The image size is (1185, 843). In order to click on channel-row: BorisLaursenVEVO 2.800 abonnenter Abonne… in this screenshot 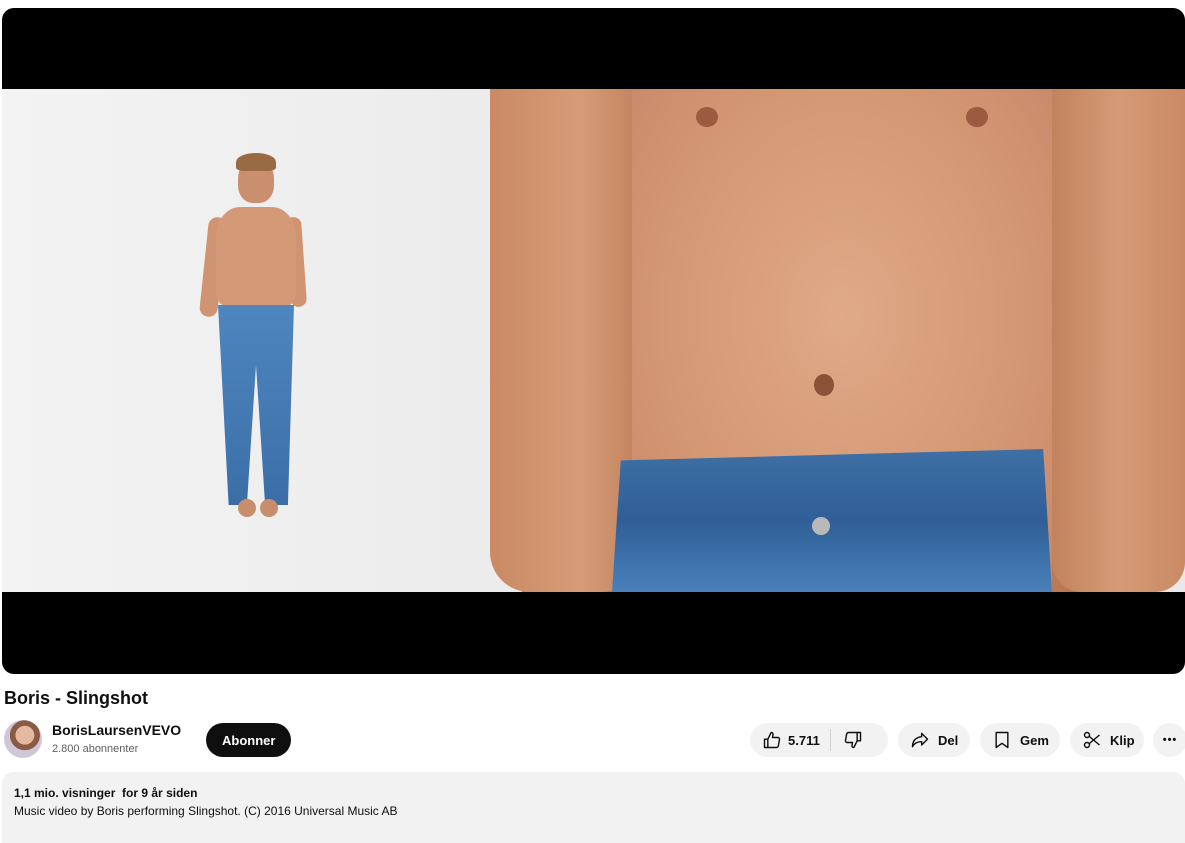, I will do `click(594, 740)`.